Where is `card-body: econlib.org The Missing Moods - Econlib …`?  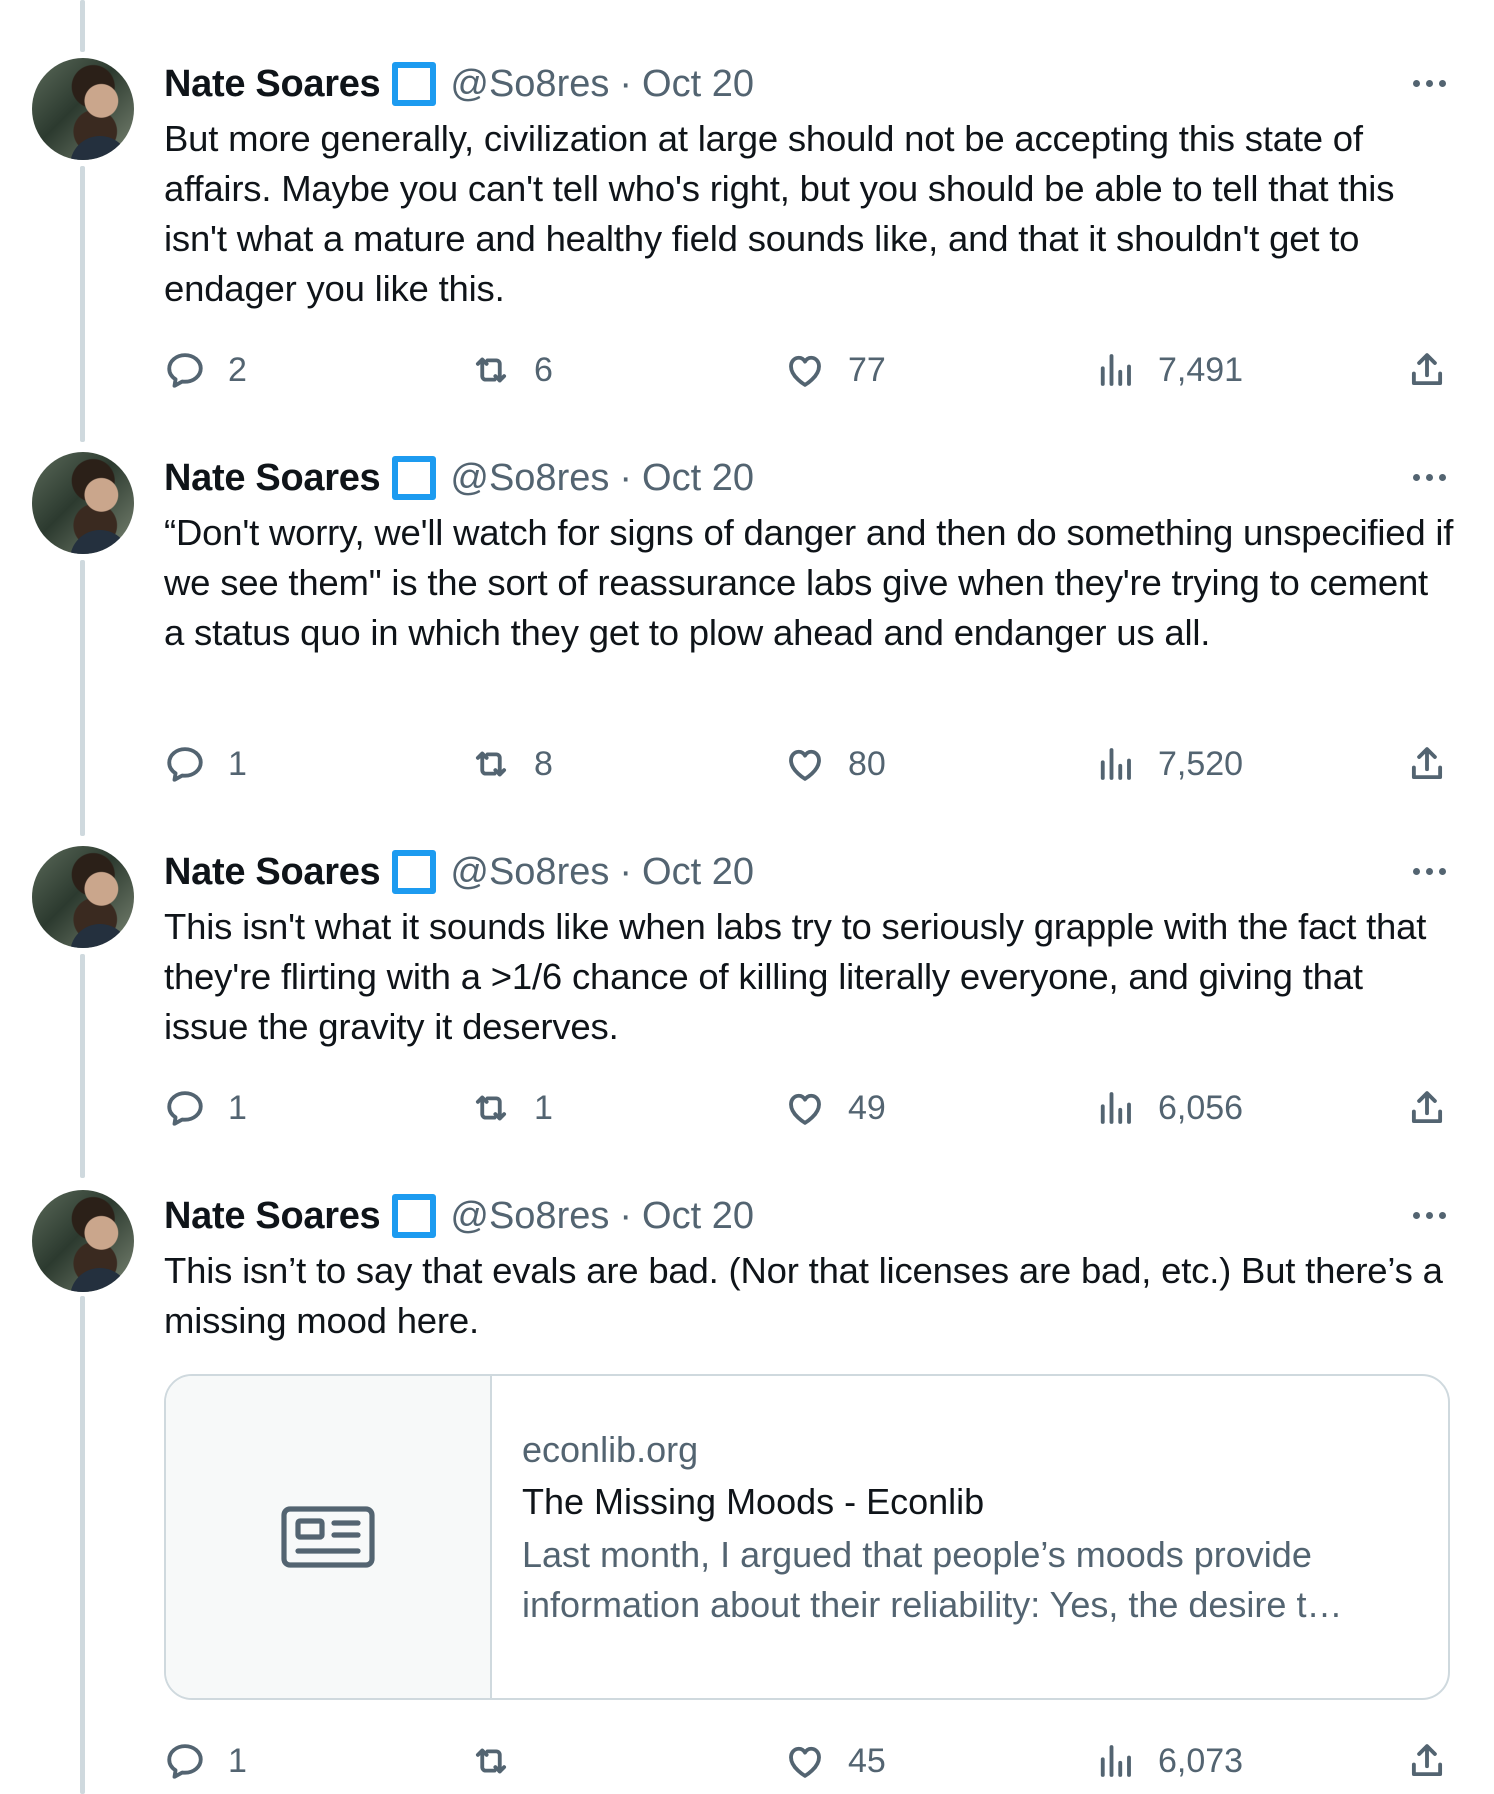
card-body: econlib.org The Missing Moods - Econlib … is located at coordinates (970, 1528).